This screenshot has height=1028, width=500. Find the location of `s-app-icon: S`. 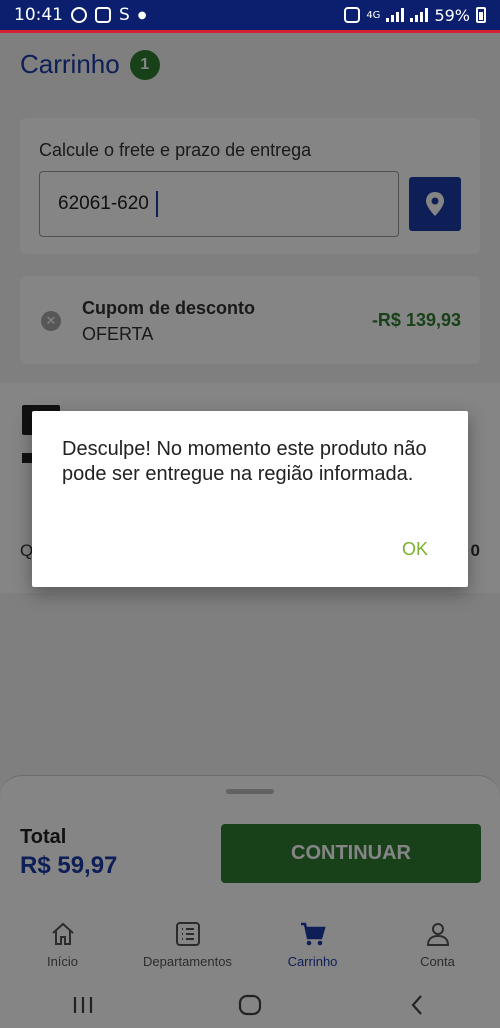

s-app-icon: S is located at coordinates (124, 15).